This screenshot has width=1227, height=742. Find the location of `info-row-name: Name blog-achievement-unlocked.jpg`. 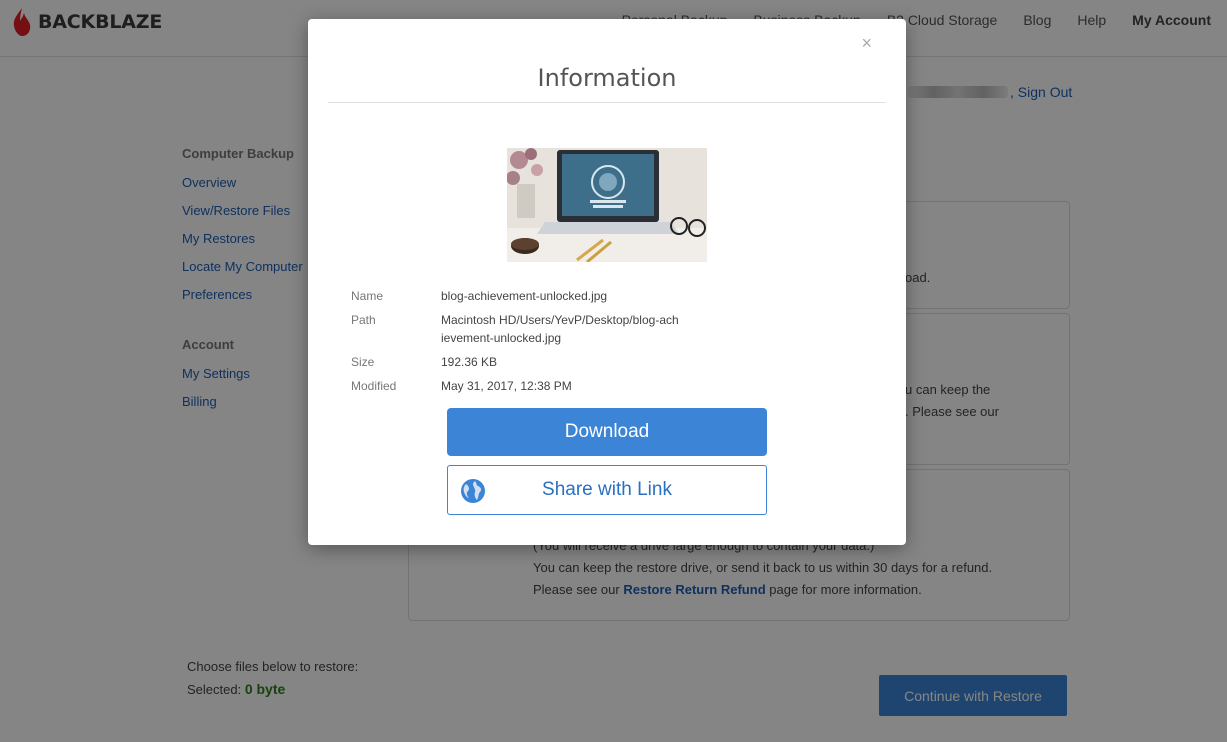

info-row-name: Name blog-achievement-unlocked.jpg is located at coordinates (526, 296).